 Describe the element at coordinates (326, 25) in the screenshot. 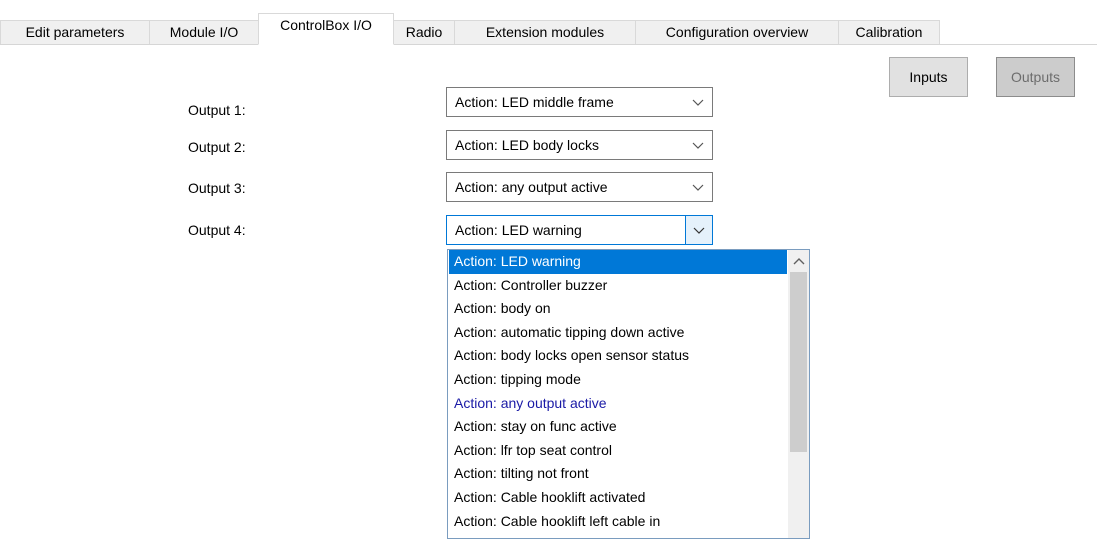

I see `tab-label: ControlBox I/O` at that location.